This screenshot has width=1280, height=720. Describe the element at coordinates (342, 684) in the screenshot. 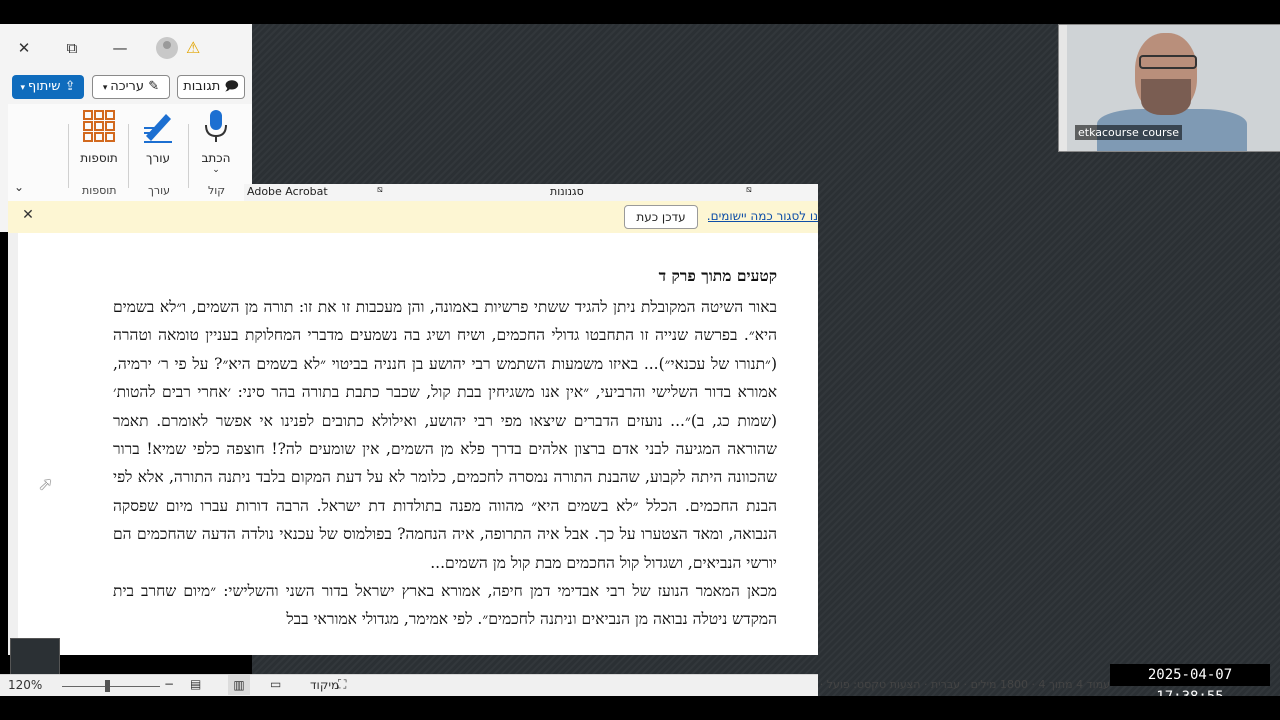

I see `focus-icon: ⛶` at that location.